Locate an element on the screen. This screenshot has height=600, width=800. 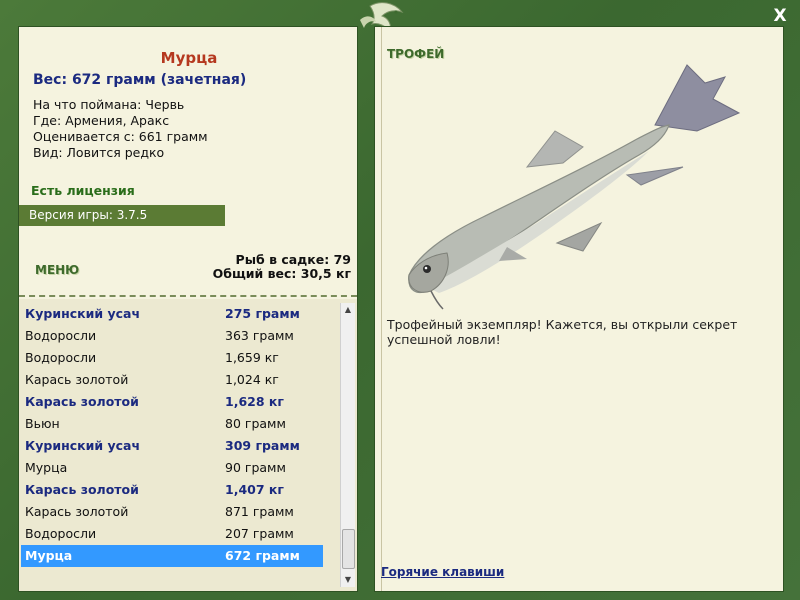
catch-weight: 80 грамм is located at coordinates (255, 423).